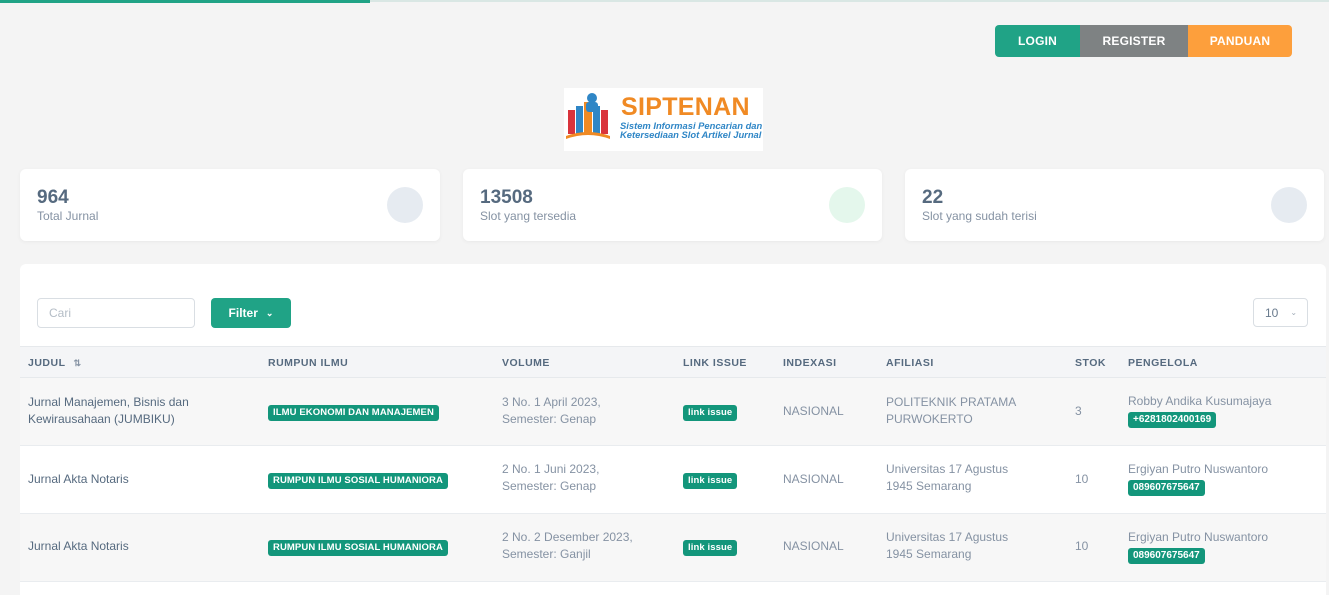 Image resolution: width=1329 pixels, height=595 pixels. I want to click on search-input, so click(116, 313).